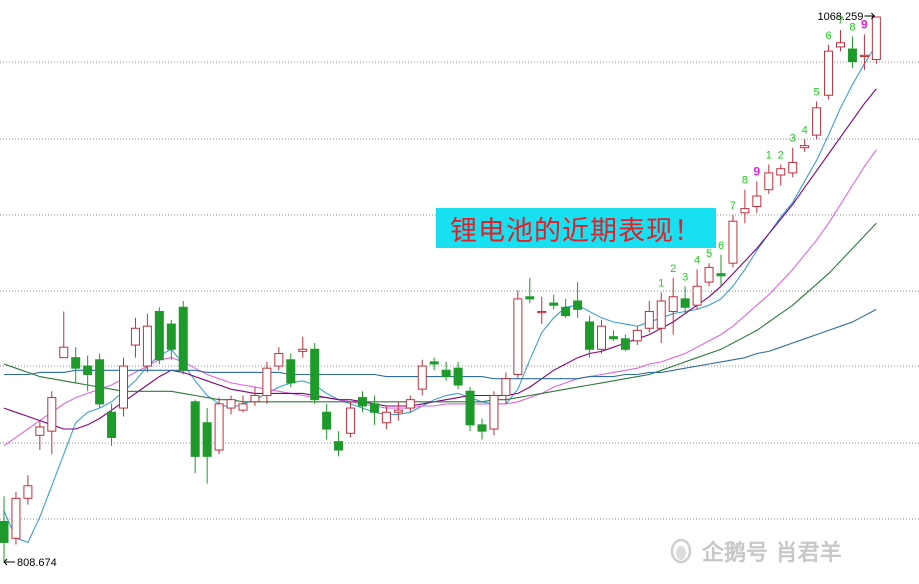 The image size is (919, 584). Describe the element at coordinates (733, 206) in the screenshot. I see `td-label: 7` at that location.